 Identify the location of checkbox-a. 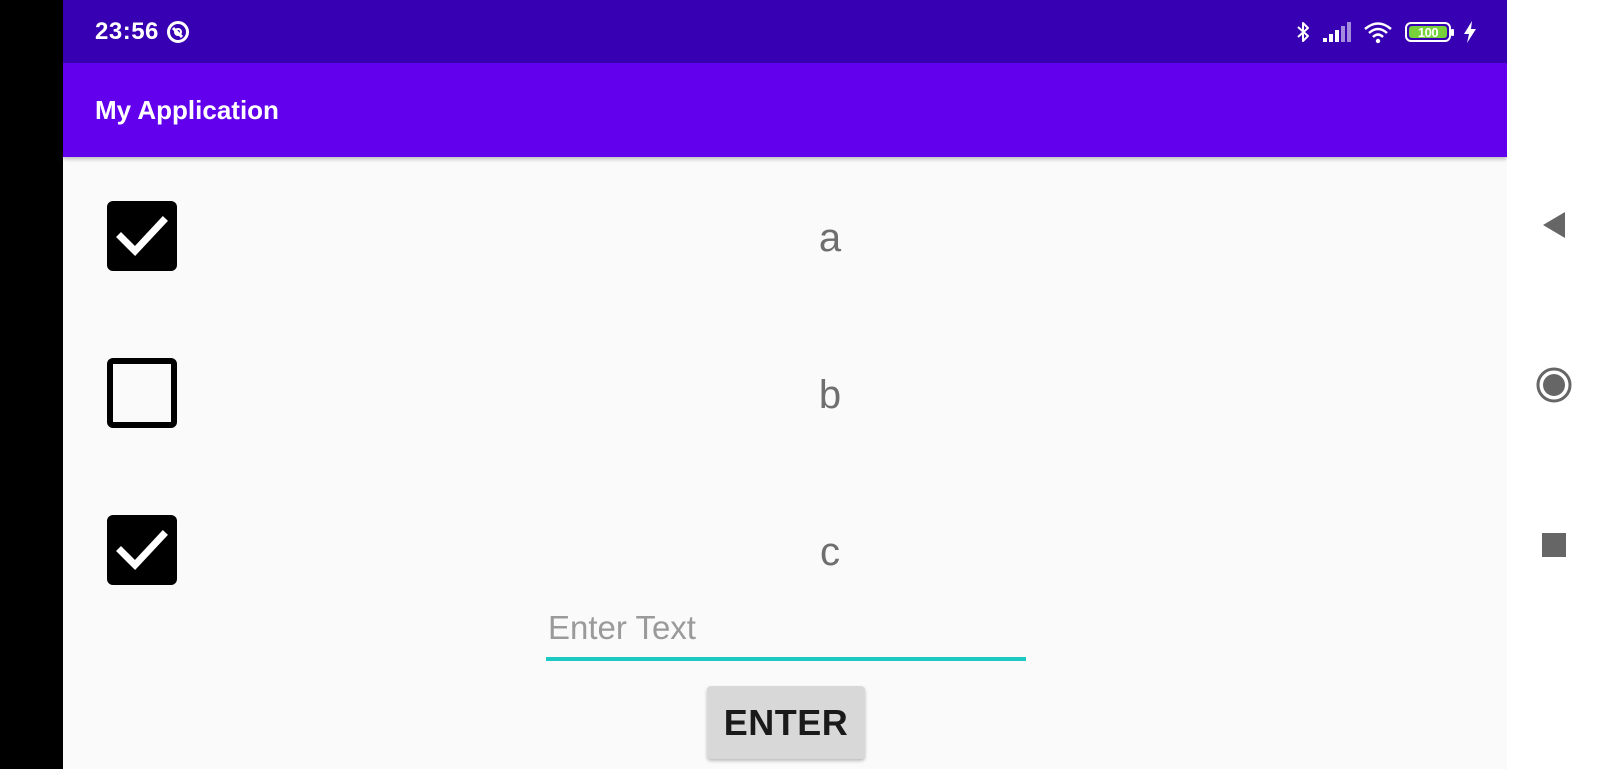
(142, 236).